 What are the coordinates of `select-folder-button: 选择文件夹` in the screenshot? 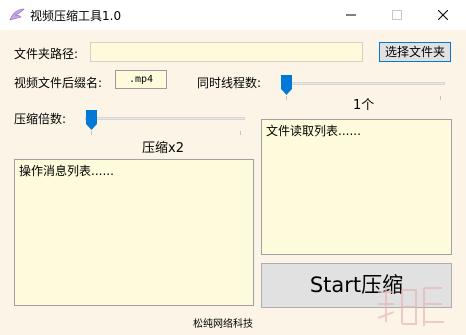 It's located at (415, 52).